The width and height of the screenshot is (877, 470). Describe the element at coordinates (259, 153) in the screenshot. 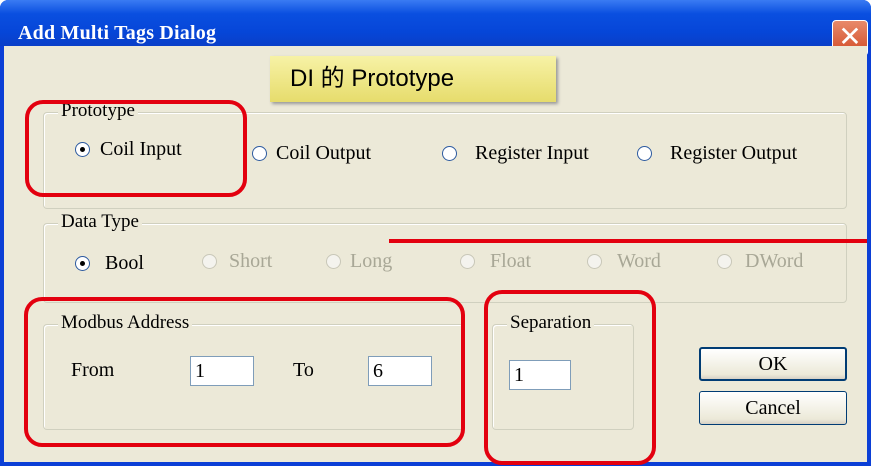

I see `radio-coil-output` at that location.